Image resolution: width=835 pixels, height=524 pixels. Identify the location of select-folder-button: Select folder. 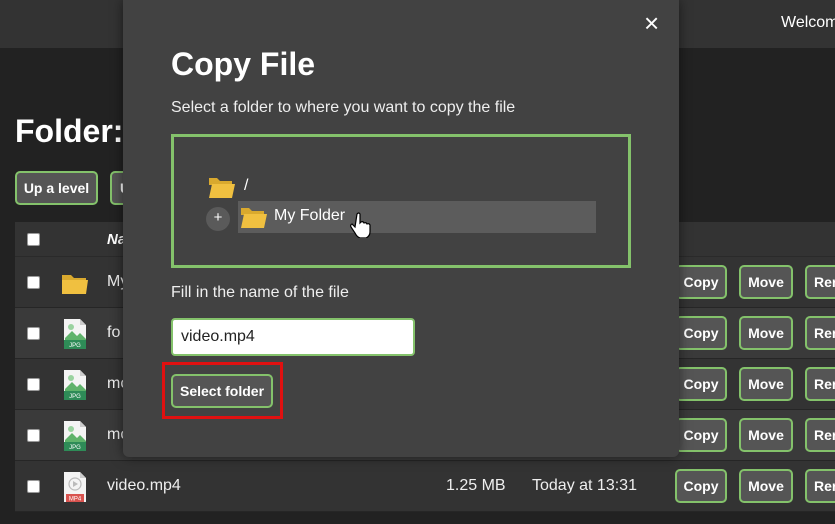
(222, 391).